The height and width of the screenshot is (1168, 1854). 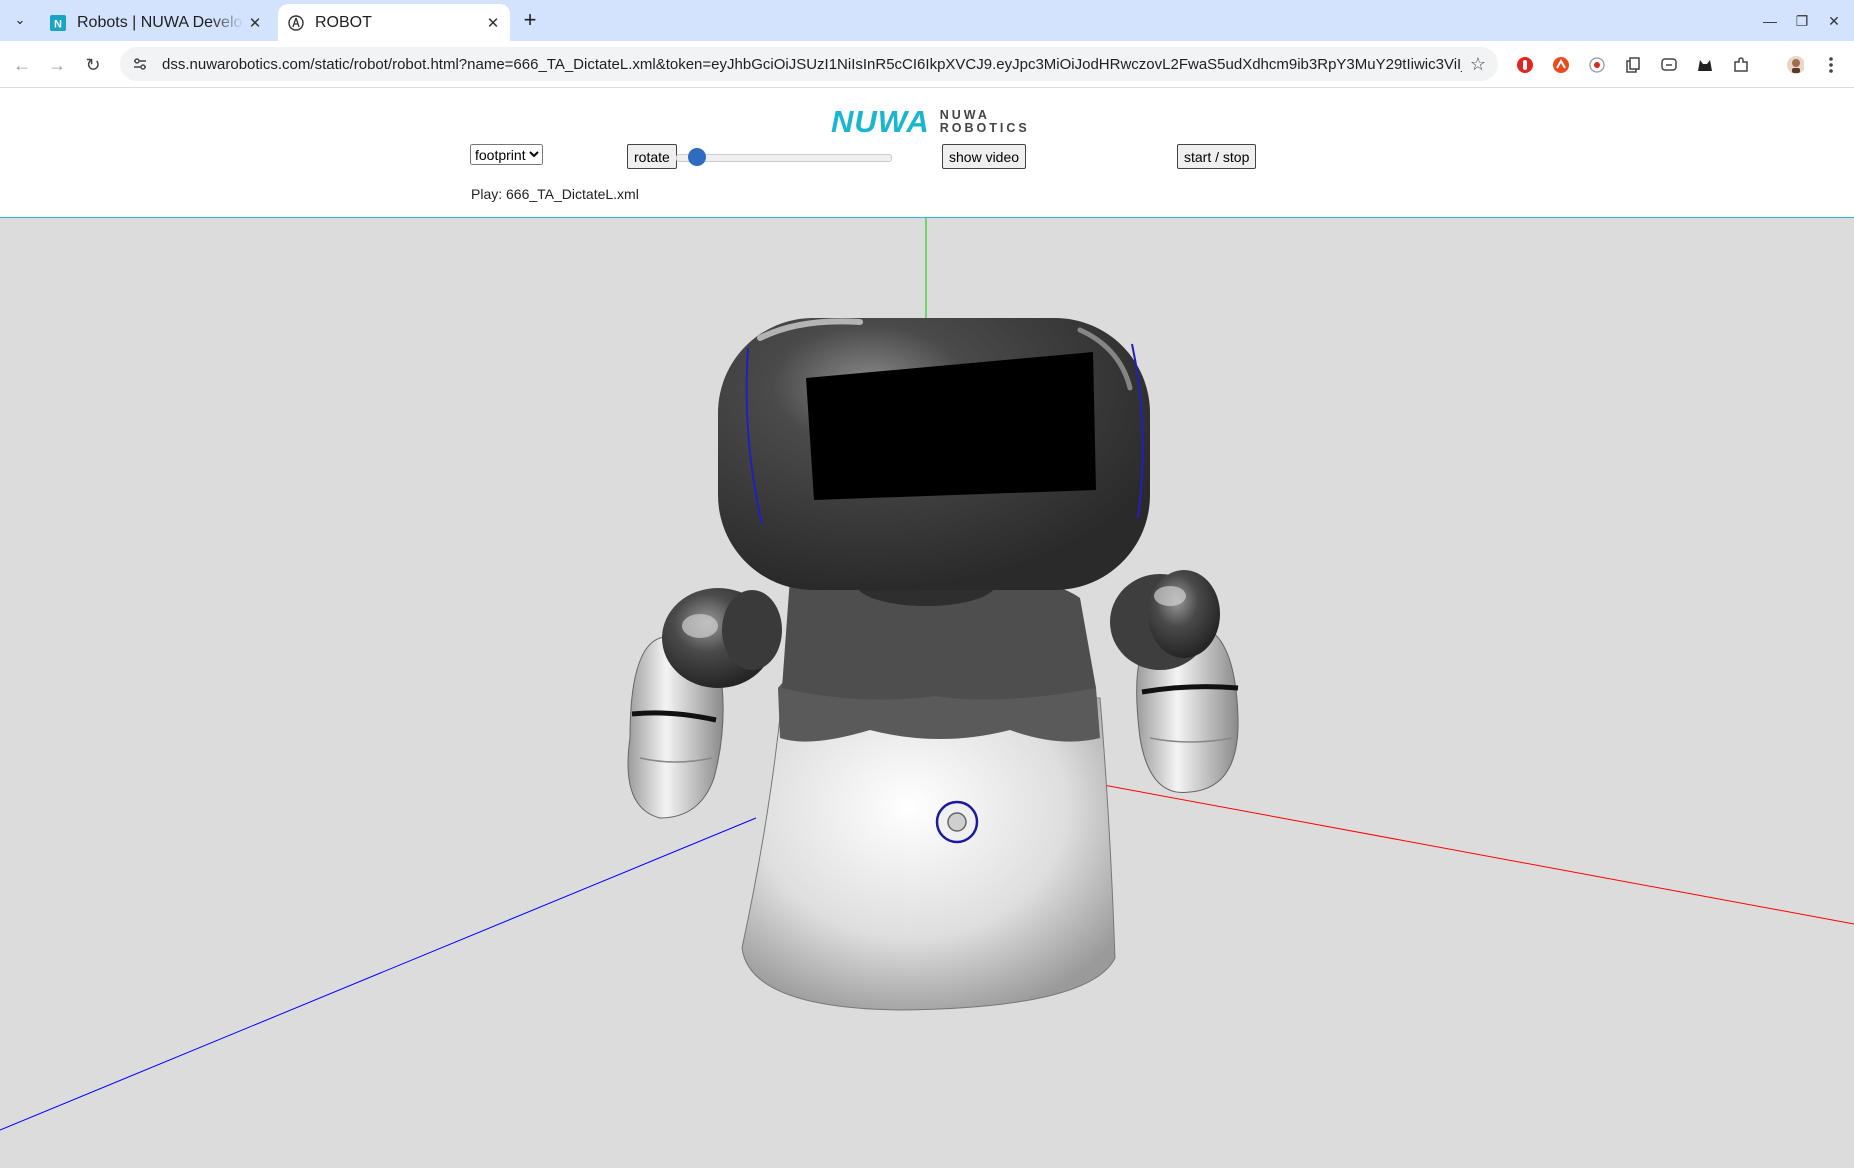 I want to click on logo-text: NUWA ROBOTICS, so click(x=985, y=122).